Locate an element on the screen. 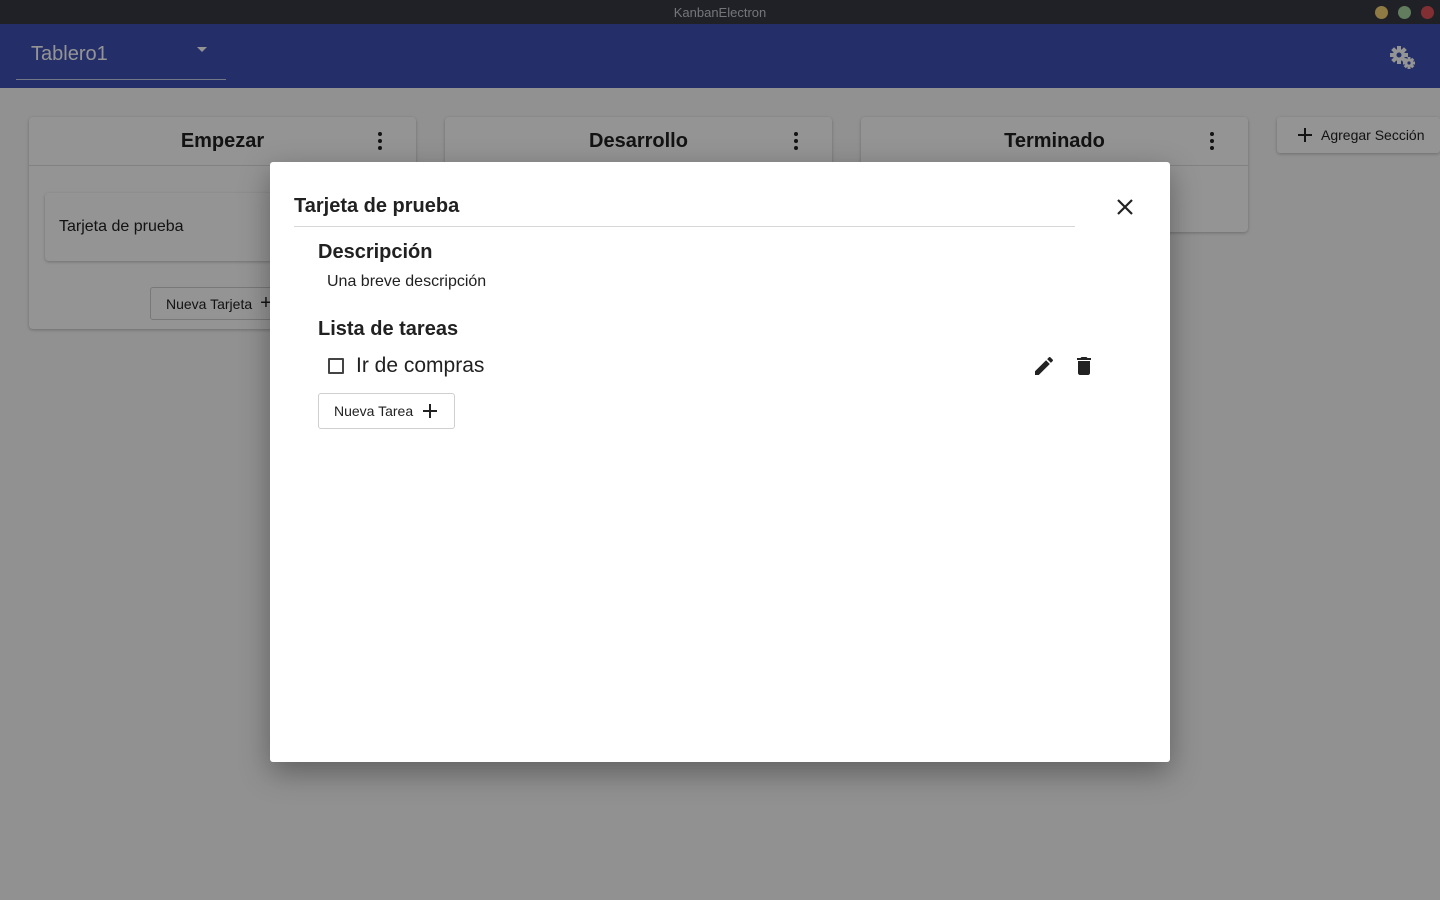 The width and height of the screenshot is (1440, 900). edit-task-button is located at coordinates (1044, 366).